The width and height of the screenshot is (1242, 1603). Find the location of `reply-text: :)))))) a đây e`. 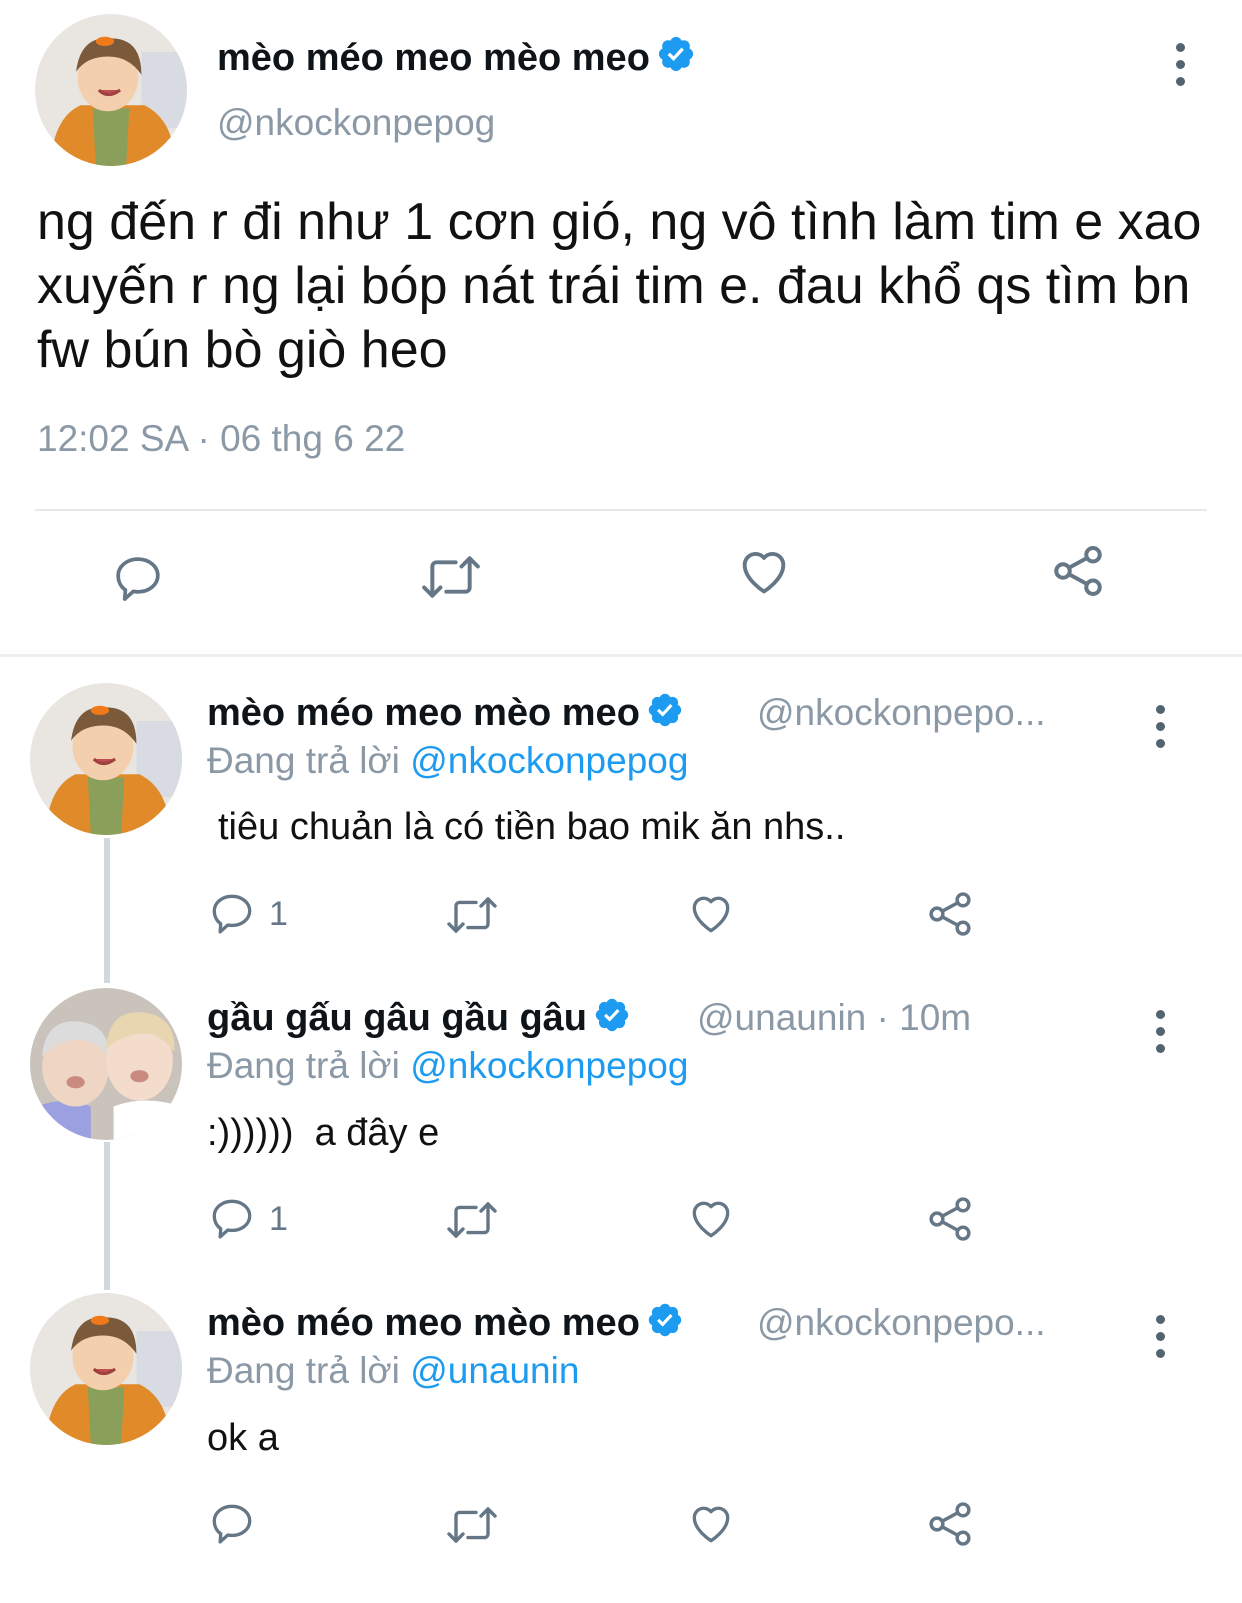

reply-text: :)))))) a đây e is located at coordinates (323, 1133).